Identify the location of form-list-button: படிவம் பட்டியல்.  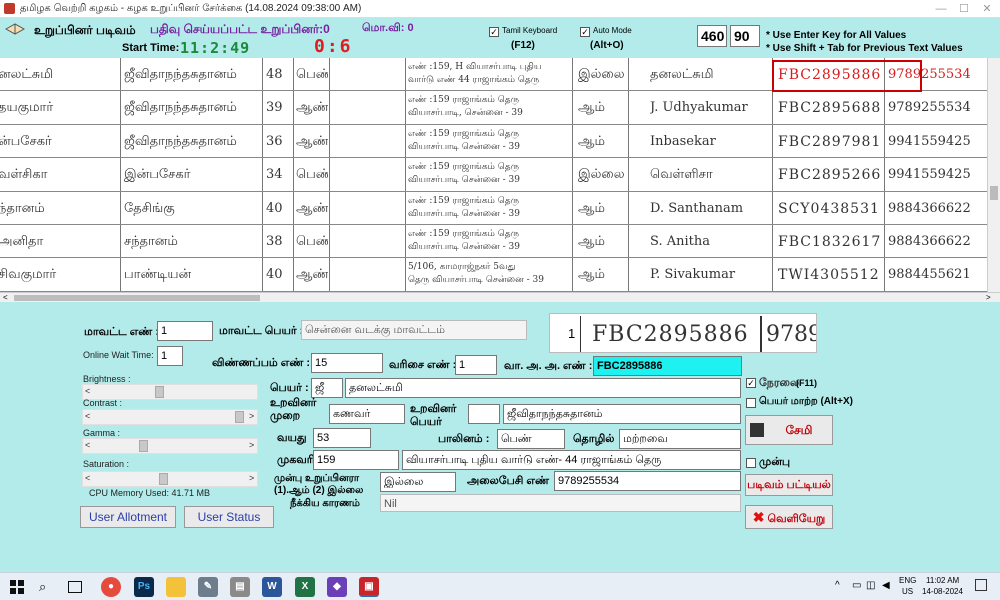
(789, 485).